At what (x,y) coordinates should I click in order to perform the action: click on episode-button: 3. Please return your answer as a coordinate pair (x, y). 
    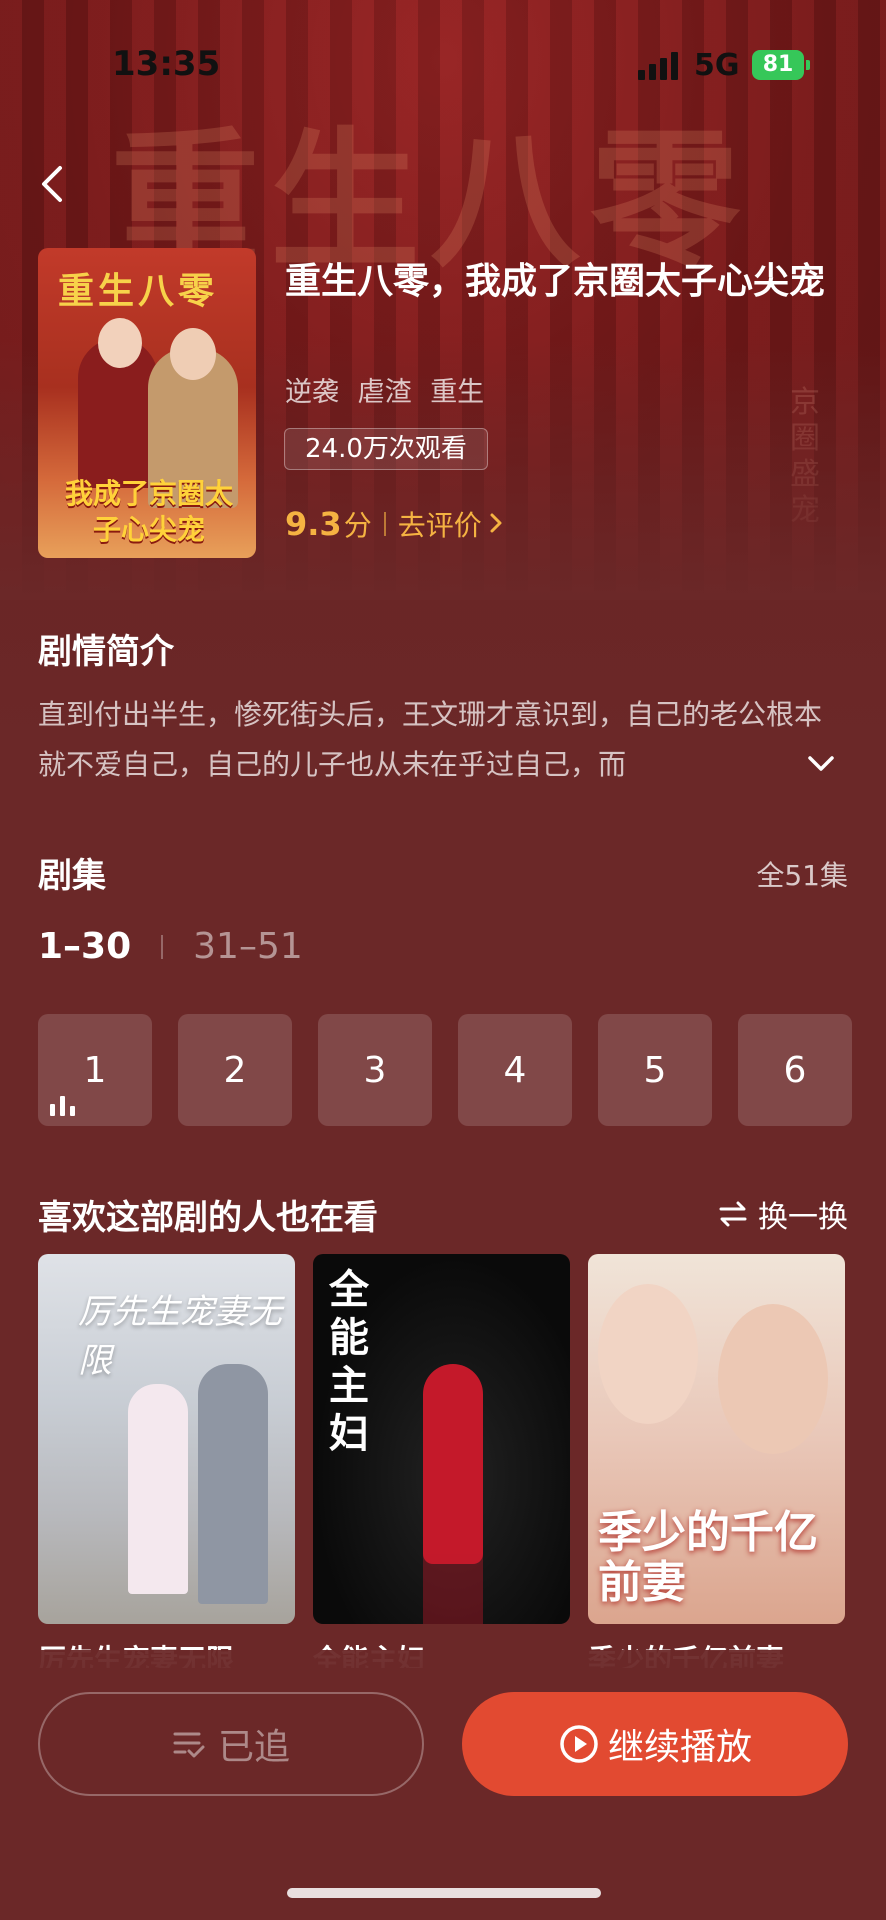
    Looking at the image, I should click on (375, 1070).